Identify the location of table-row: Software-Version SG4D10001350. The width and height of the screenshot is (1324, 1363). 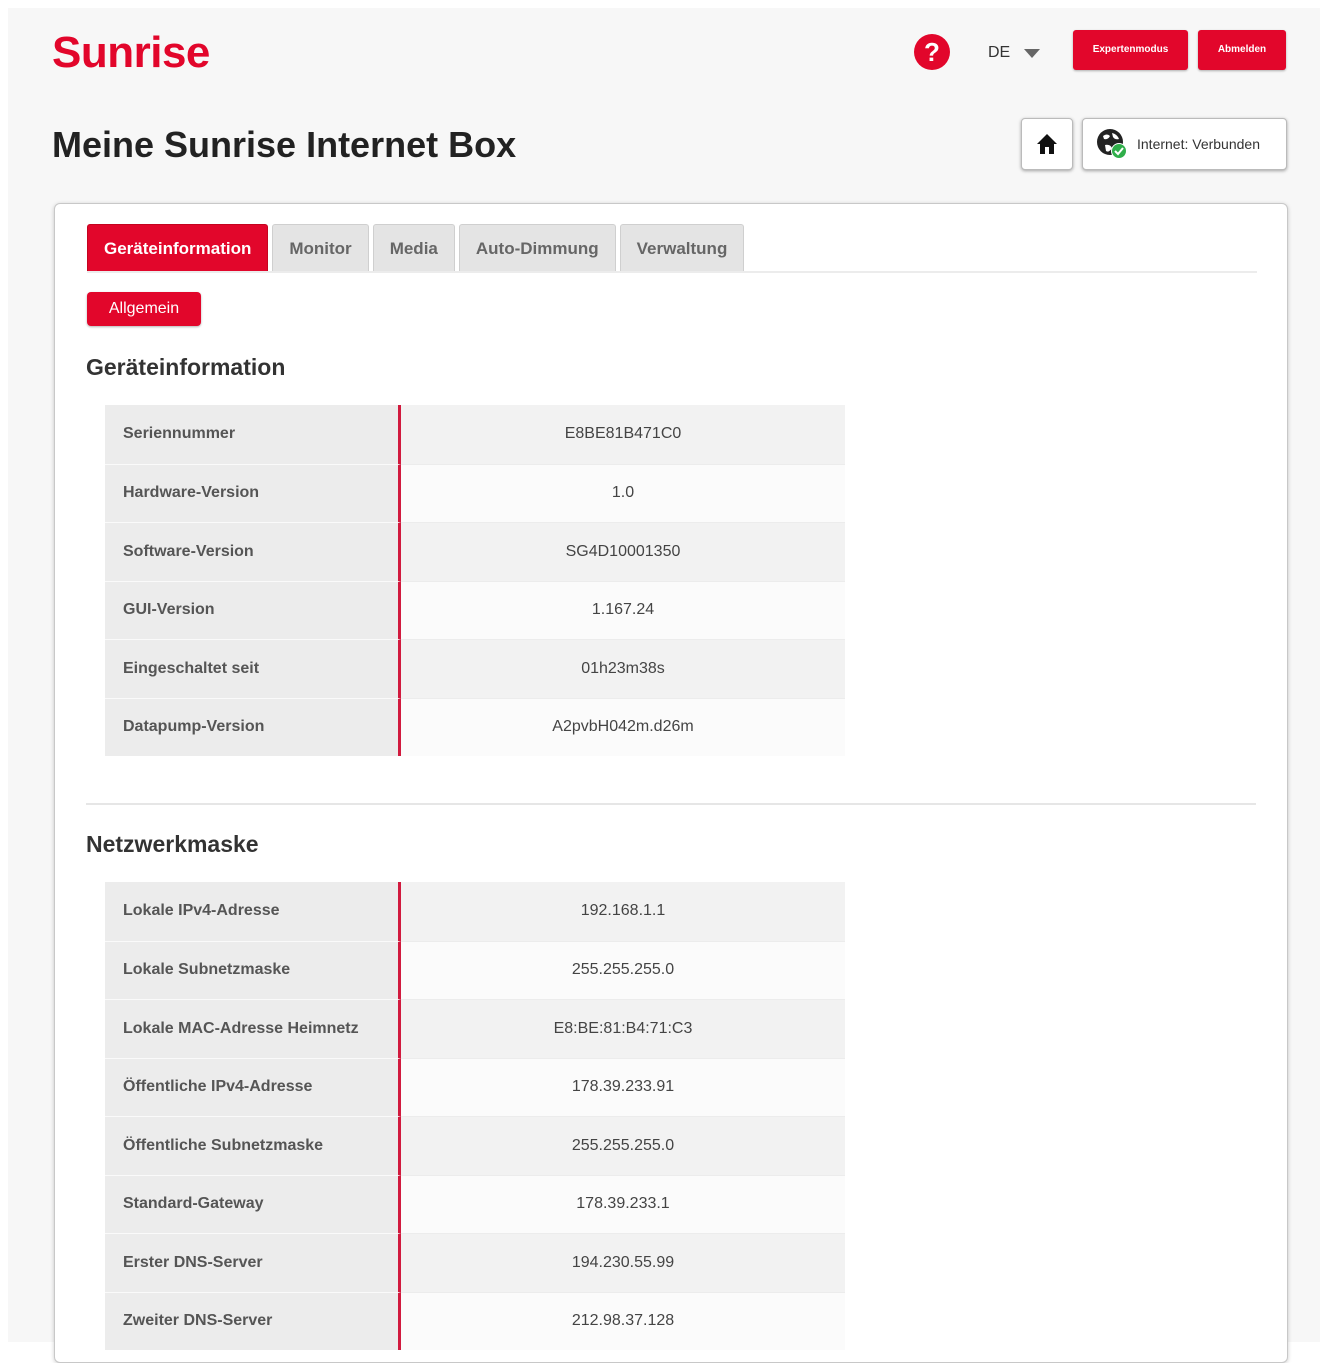
(475, 551).